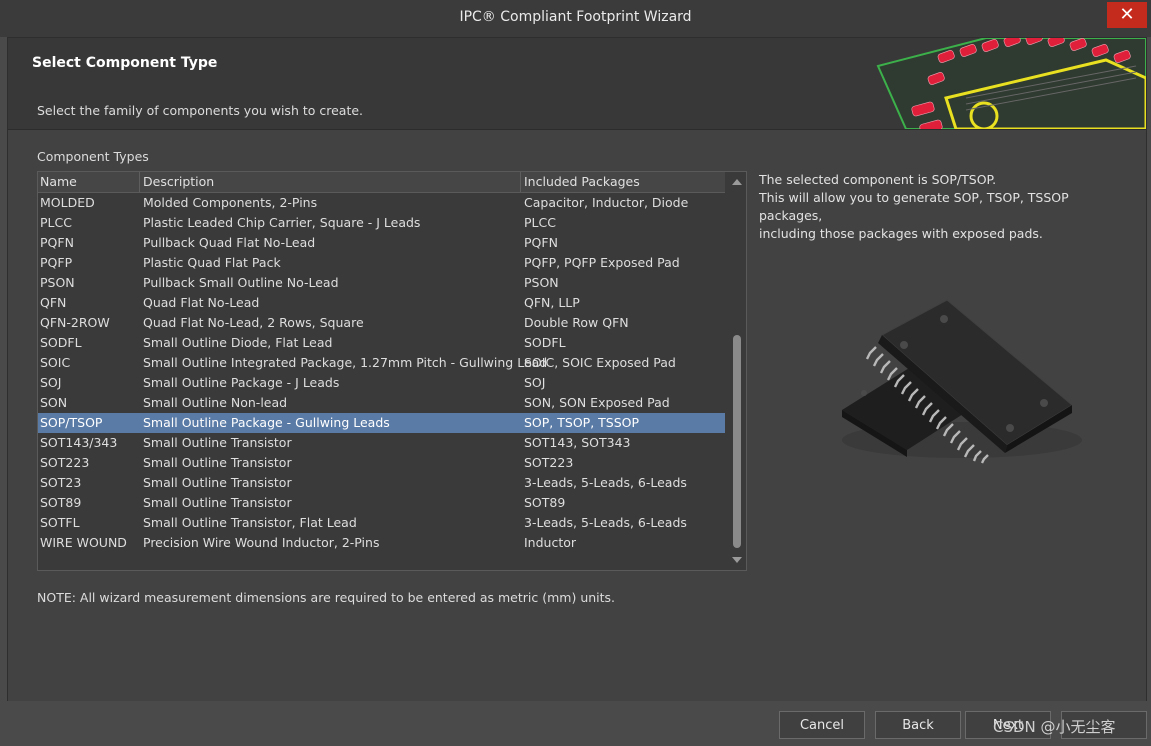  Describe the element at coordinates (93, 156) in the screenshot. I see `component-types-label: Component Types` at that location.